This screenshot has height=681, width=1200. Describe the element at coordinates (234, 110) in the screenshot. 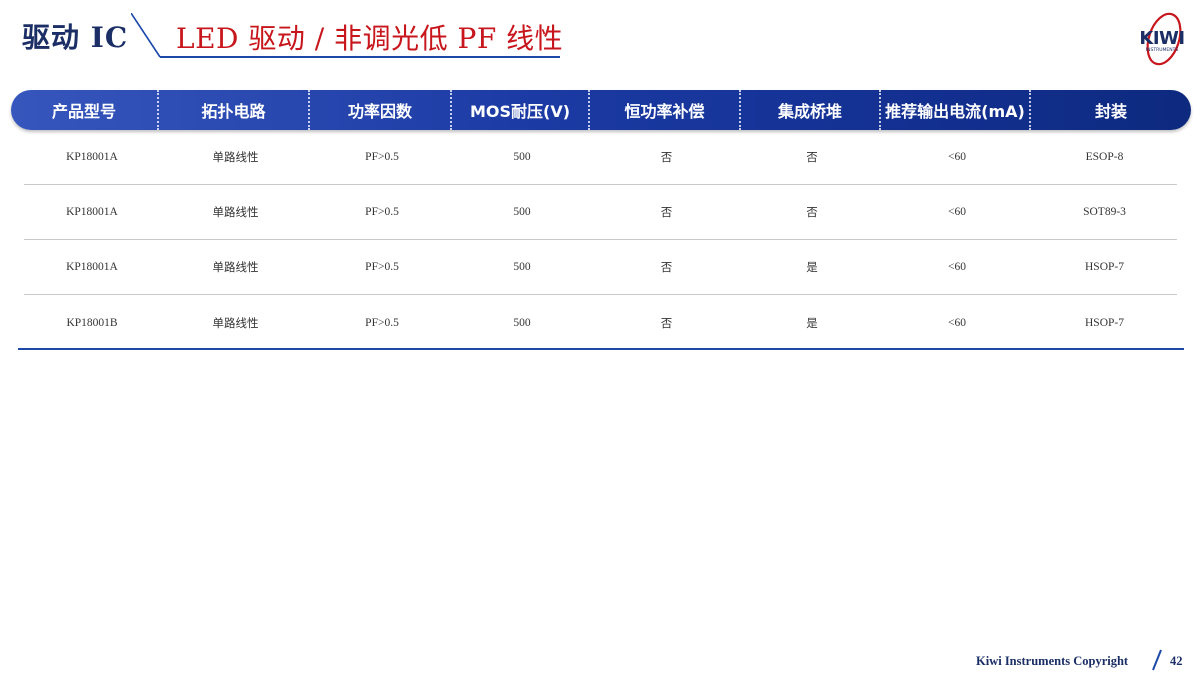

I see `column-header-topology: 拓扑电路` at that location.